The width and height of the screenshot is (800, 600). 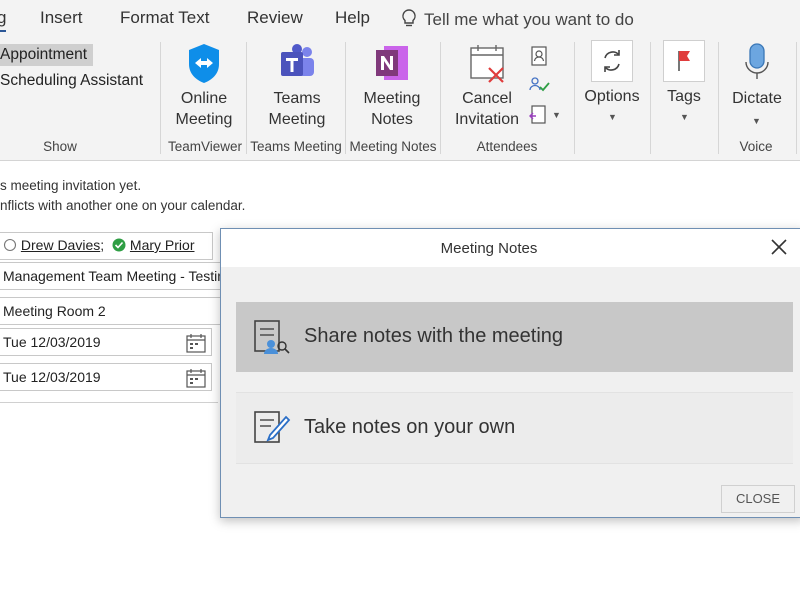 I want to click on scheduling-assistant-button: Scheduling Assistant, so click(x=74, y=81).